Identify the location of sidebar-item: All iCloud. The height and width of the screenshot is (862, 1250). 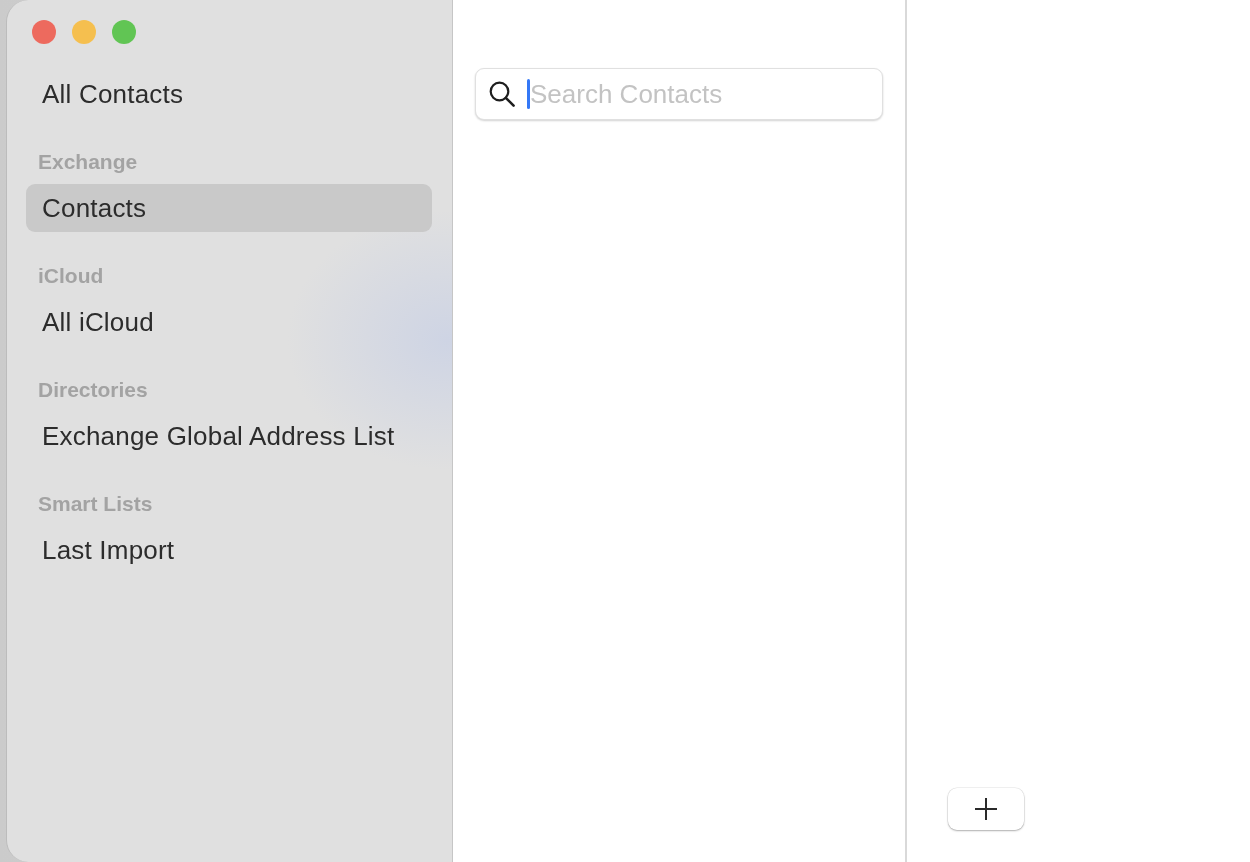
(229, 322).